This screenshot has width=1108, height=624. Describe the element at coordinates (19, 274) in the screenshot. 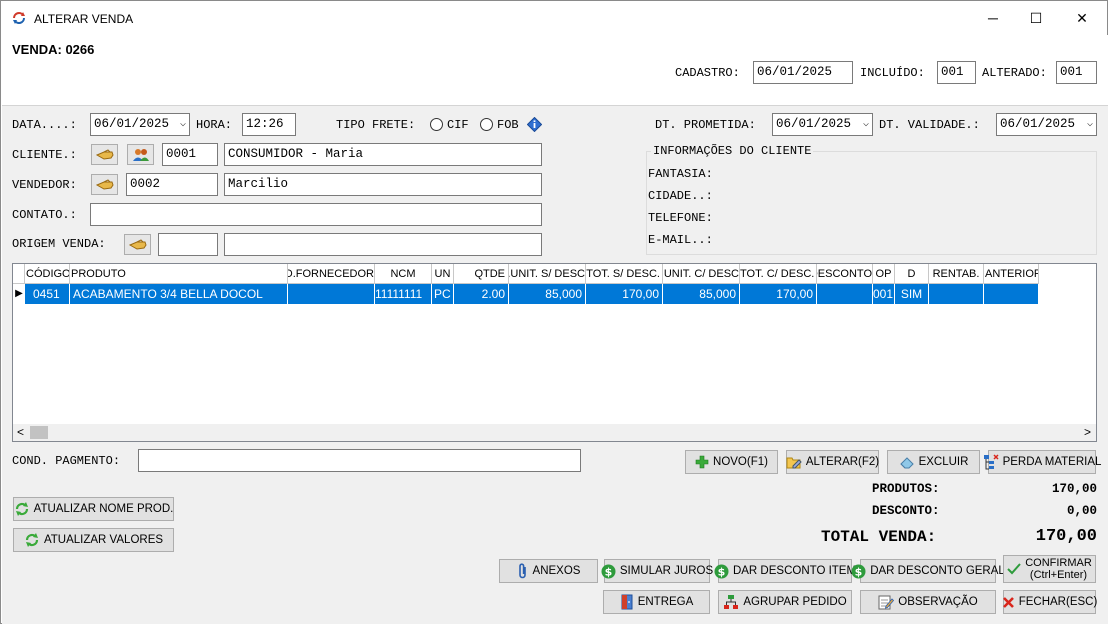

I see `grid-indicator-header` at that location.